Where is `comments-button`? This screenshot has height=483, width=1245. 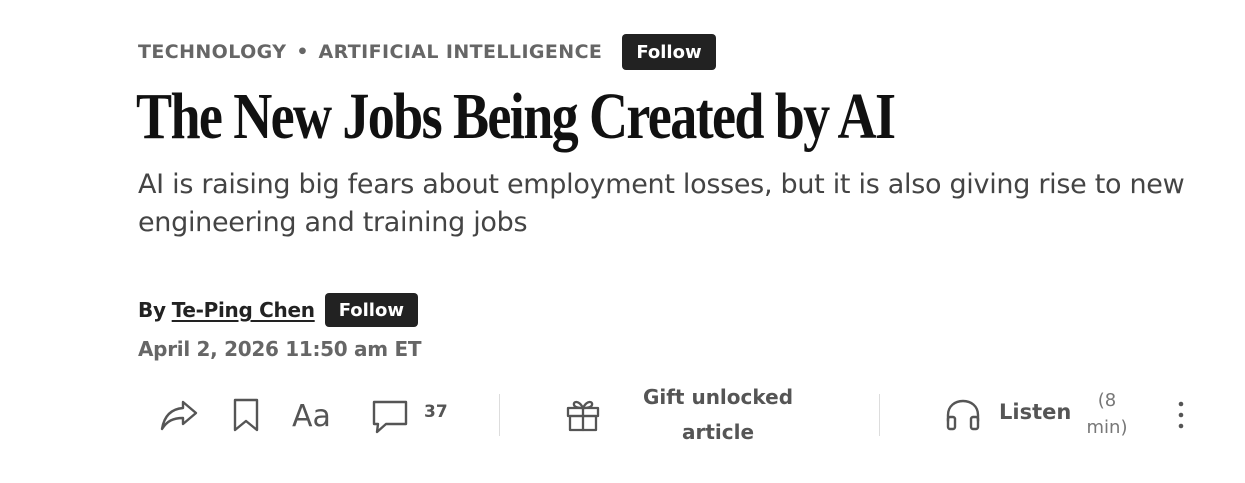
comments-button is located at coordinates (390, 417).